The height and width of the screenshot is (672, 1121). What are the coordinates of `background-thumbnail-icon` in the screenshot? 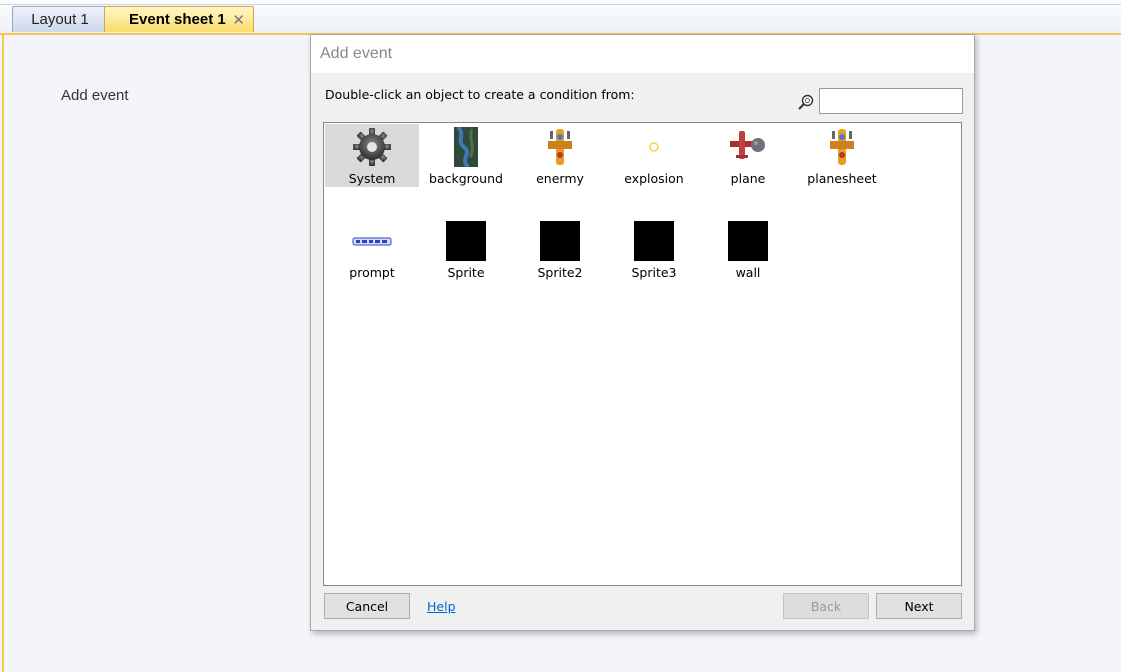 It's located at (466, 147).